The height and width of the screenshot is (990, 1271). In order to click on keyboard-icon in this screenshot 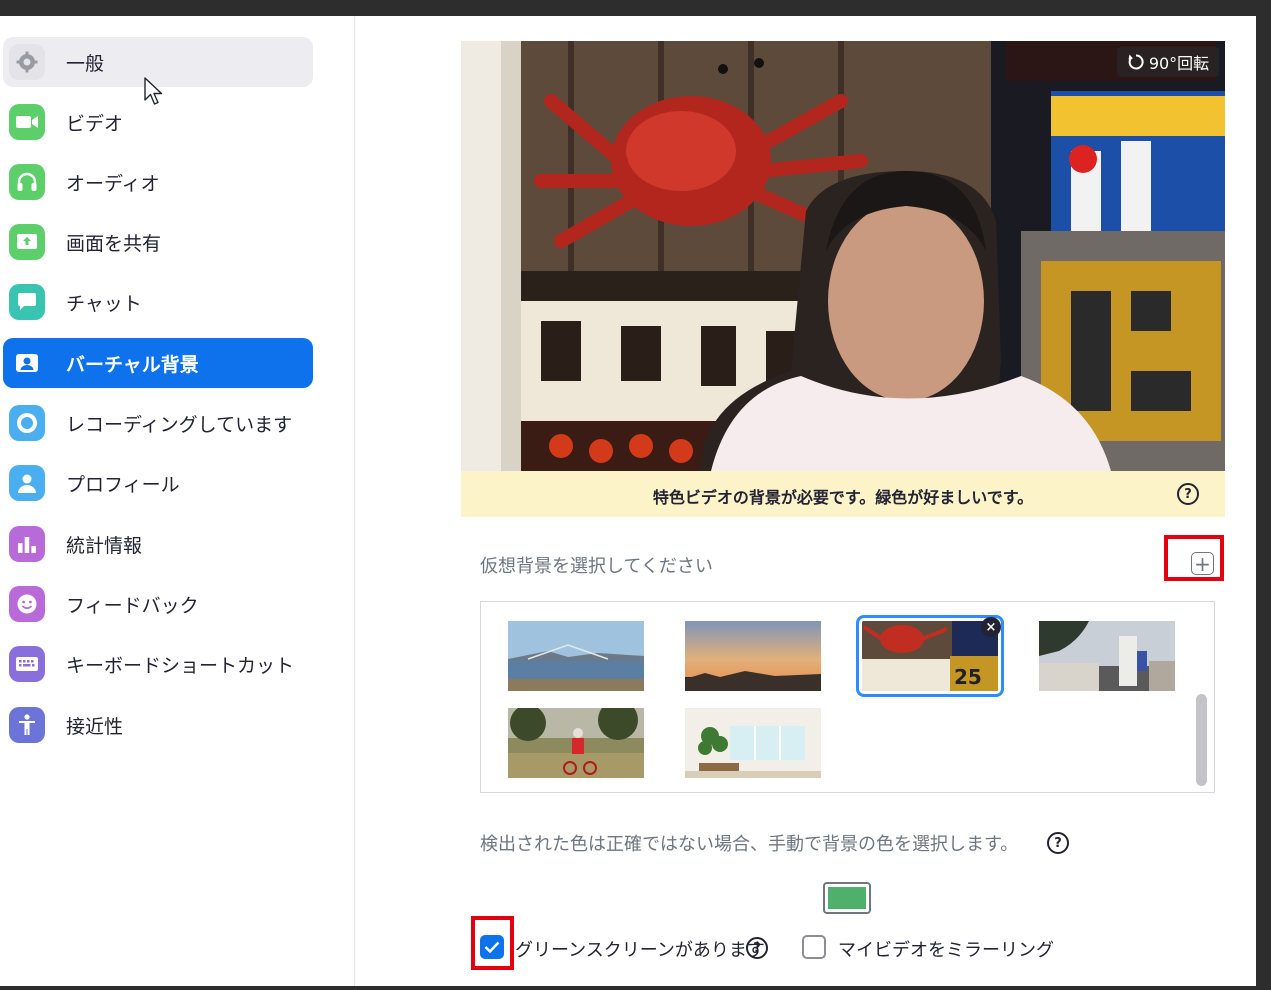, I will do `click(27, 664)`.